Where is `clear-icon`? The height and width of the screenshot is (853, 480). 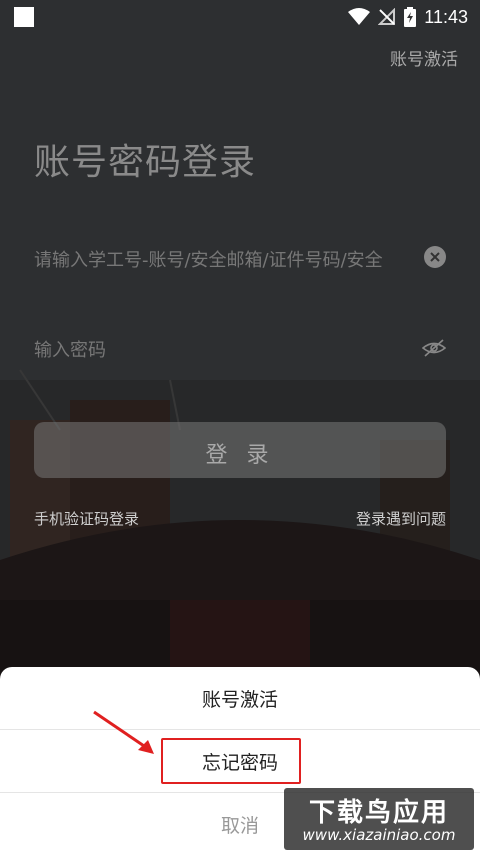 clear-icon is located at coordinates (435, 257).